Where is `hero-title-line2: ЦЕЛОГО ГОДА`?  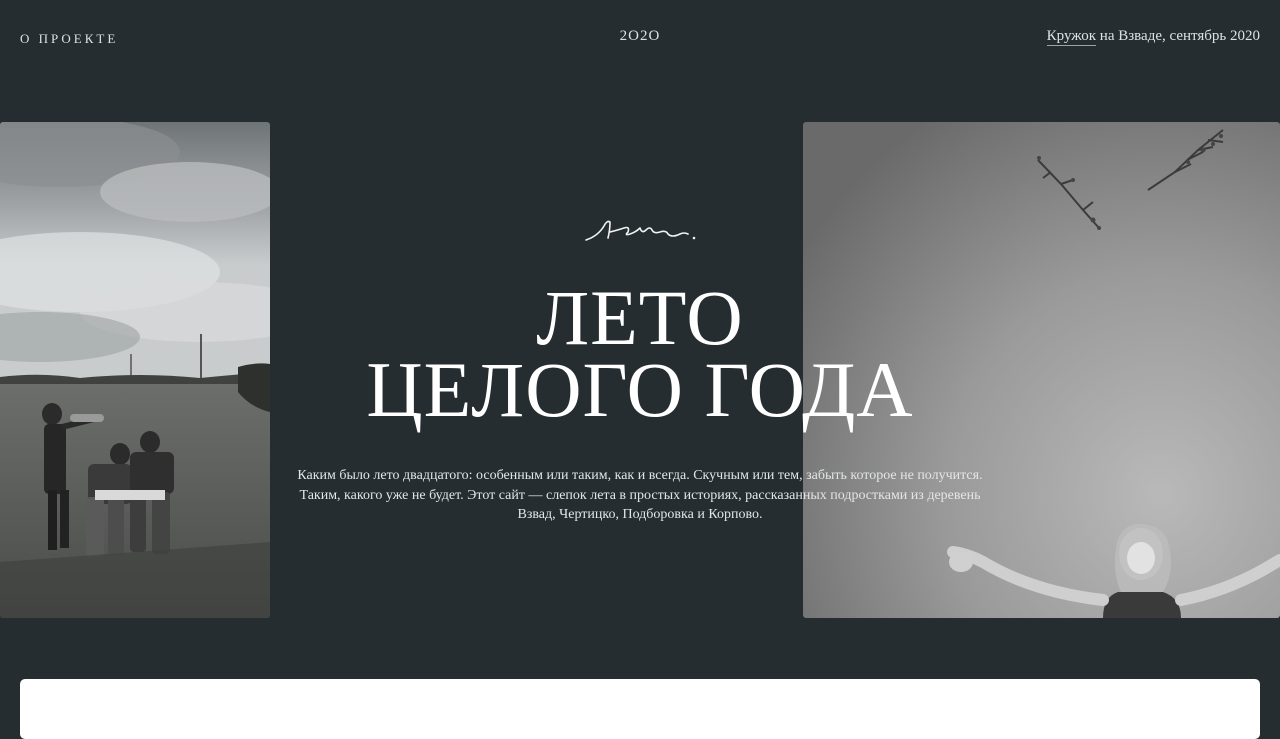 hero-title-line2: ЦЕЛОГО ГОДА is located at coordinates (640, 389).